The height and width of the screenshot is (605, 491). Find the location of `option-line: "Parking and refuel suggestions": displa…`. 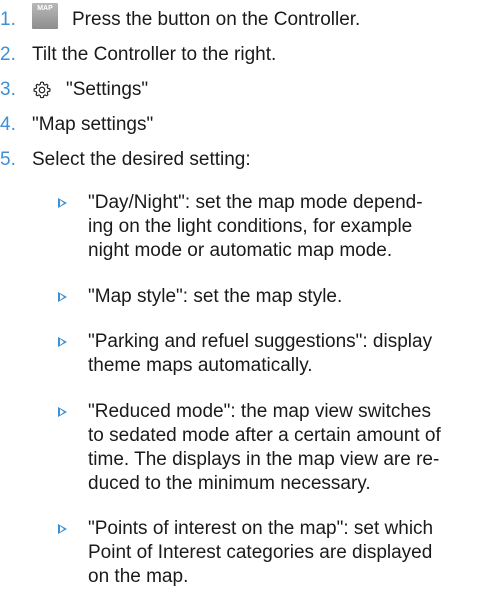

option-line: "Parking and refuel suggestions": displa… is located at coordinates (260, 341).